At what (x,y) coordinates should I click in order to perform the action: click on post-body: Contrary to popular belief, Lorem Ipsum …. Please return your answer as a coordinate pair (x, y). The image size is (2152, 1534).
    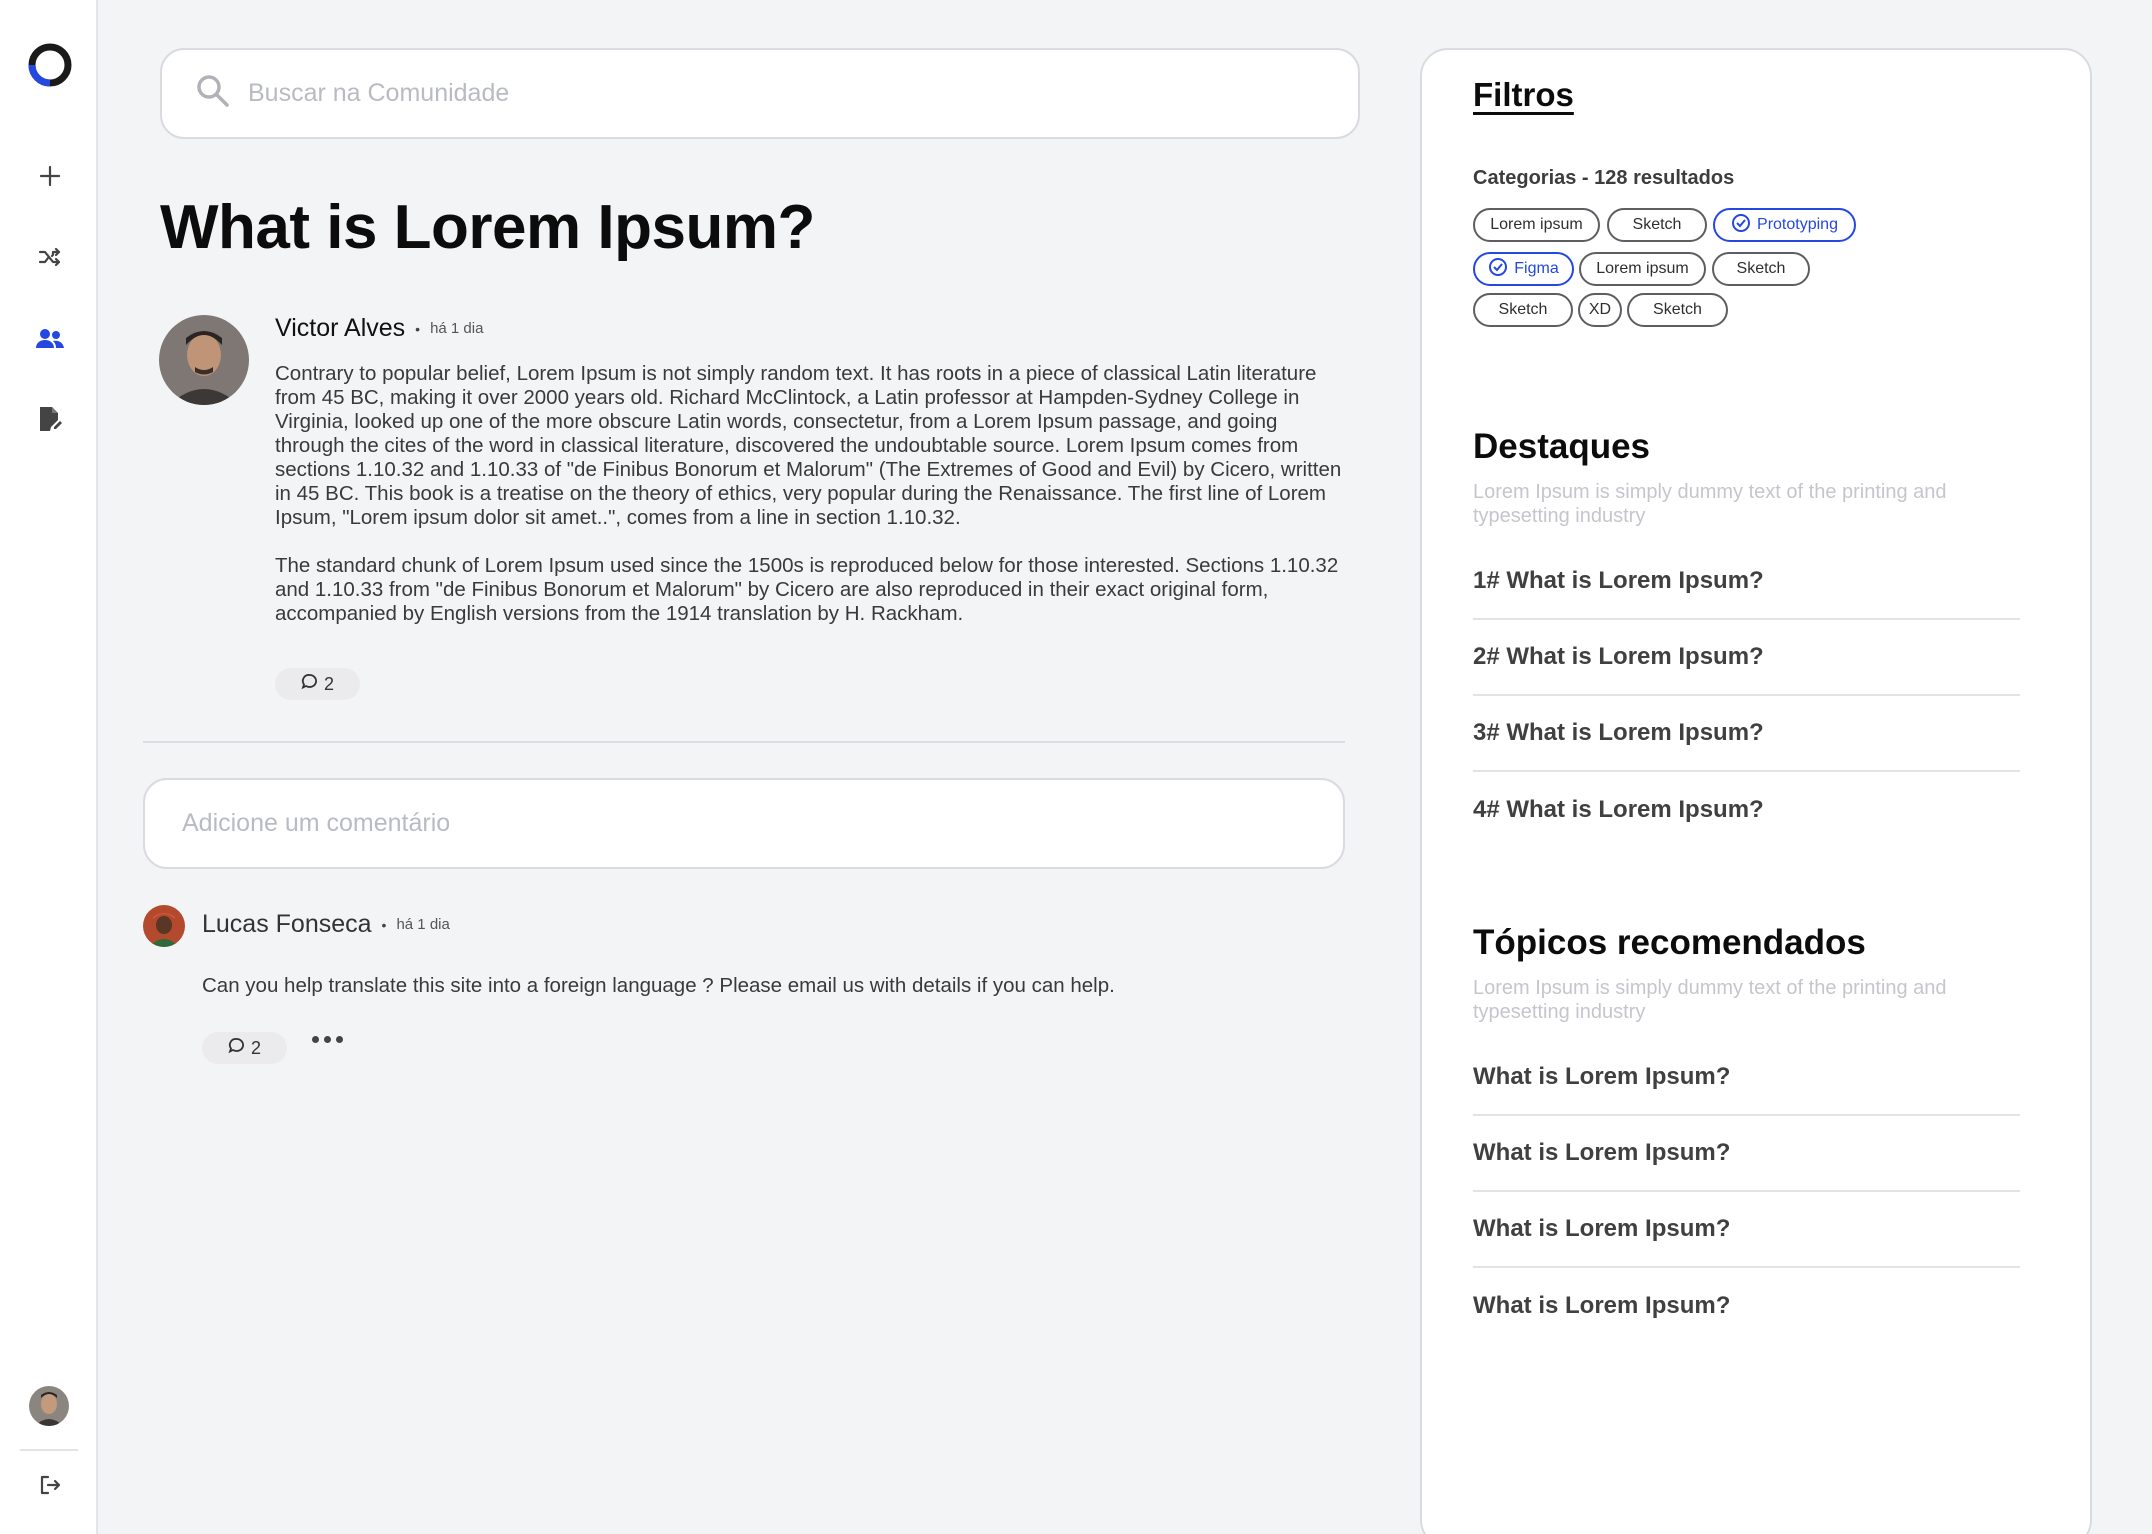
    Looking at the image, I should click on (810, 494).